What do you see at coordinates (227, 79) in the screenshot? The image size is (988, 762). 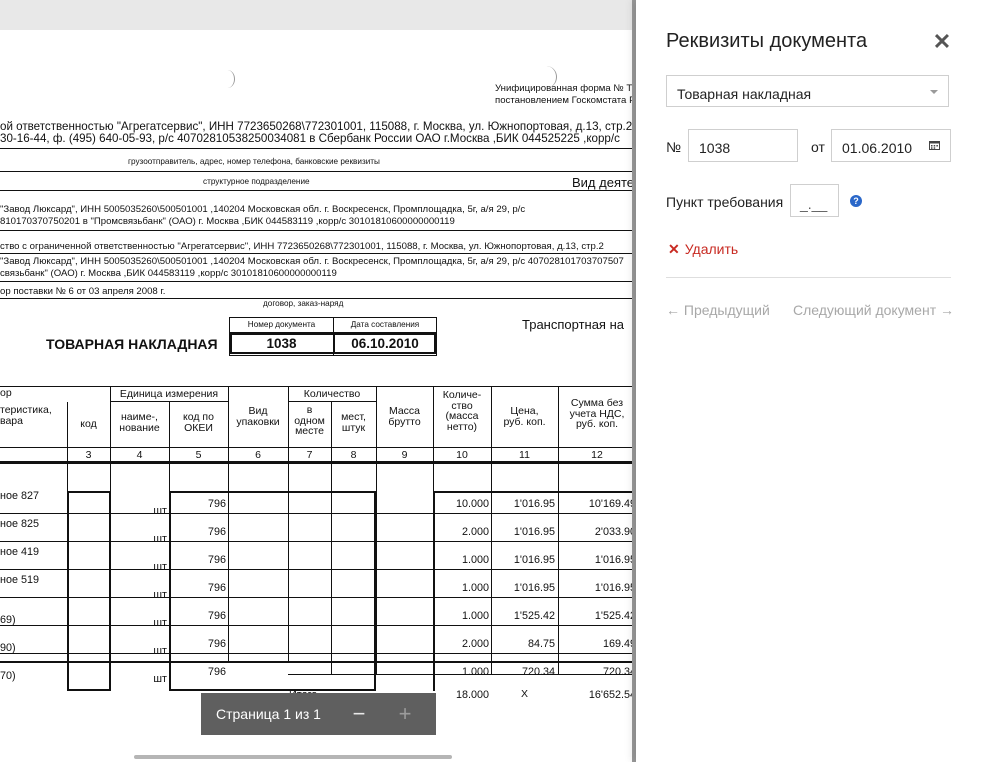 I see `stamp-mark` at bounding box center [227, 79].